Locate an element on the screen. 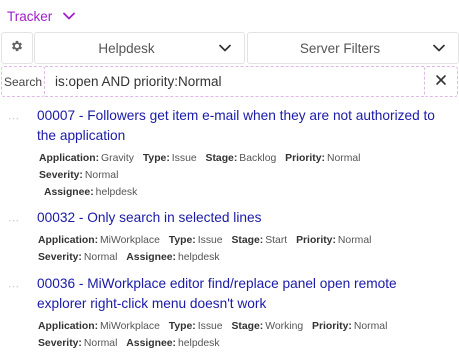  search-bar: Search is located at coordinates (229, 81).